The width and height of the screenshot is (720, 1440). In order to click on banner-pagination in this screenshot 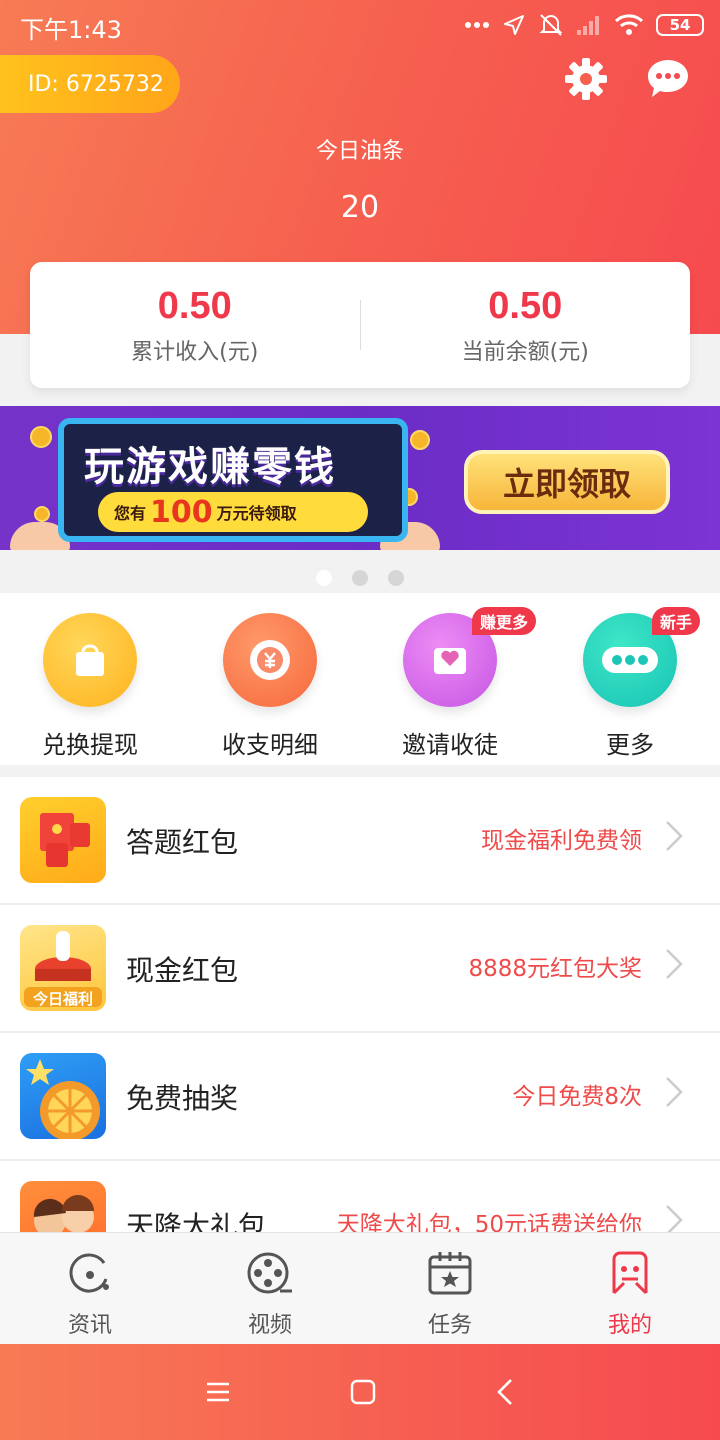, I will do `click(360, 578)`.